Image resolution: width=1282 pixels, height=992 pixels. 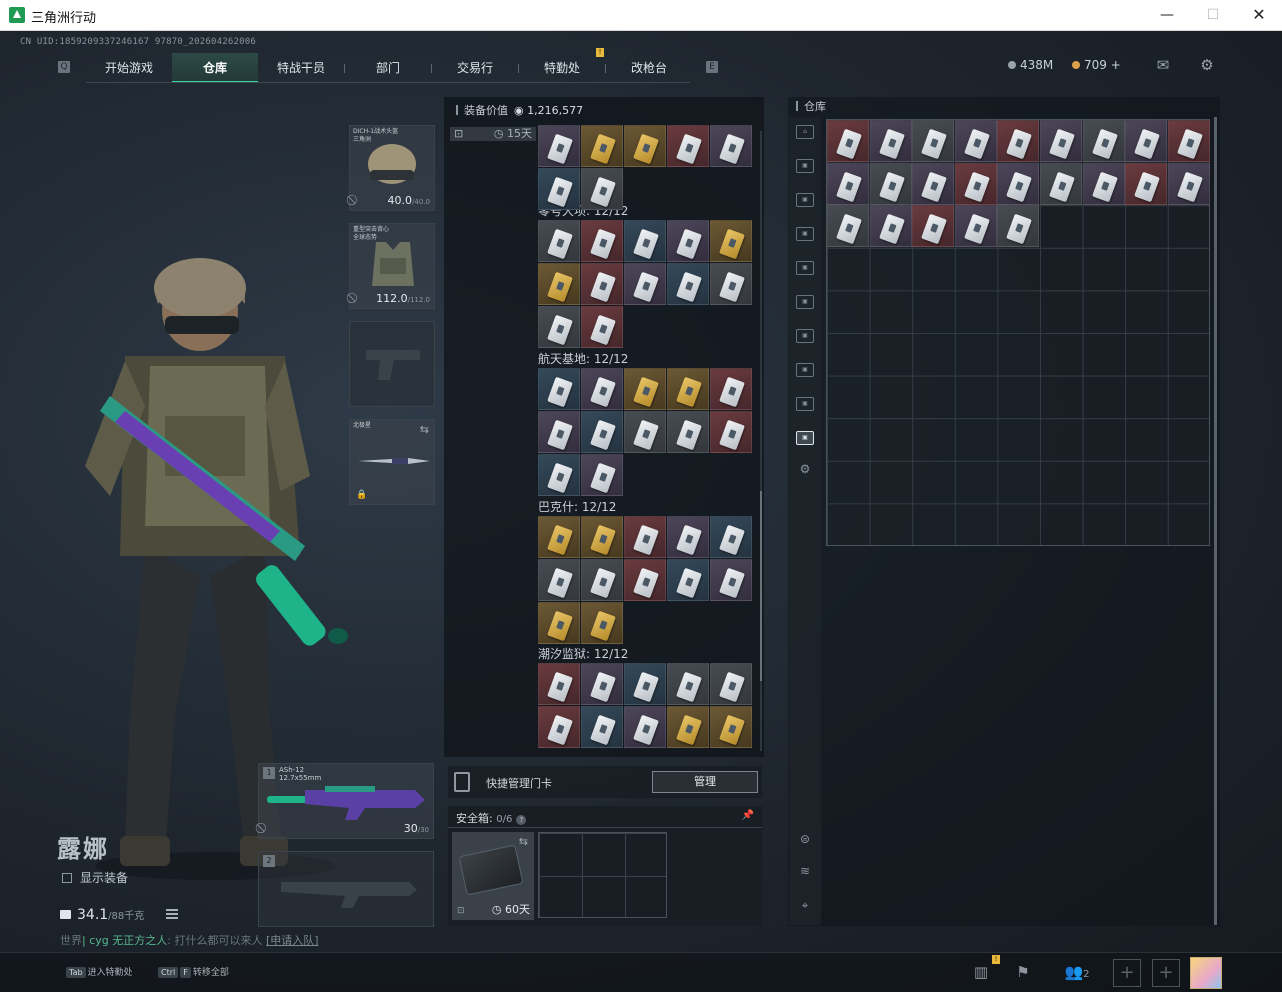 What do you see at coordinates (172, 914) in the screenshot?
I see `weight-details-list-icon` at bounding box center [172, 914].